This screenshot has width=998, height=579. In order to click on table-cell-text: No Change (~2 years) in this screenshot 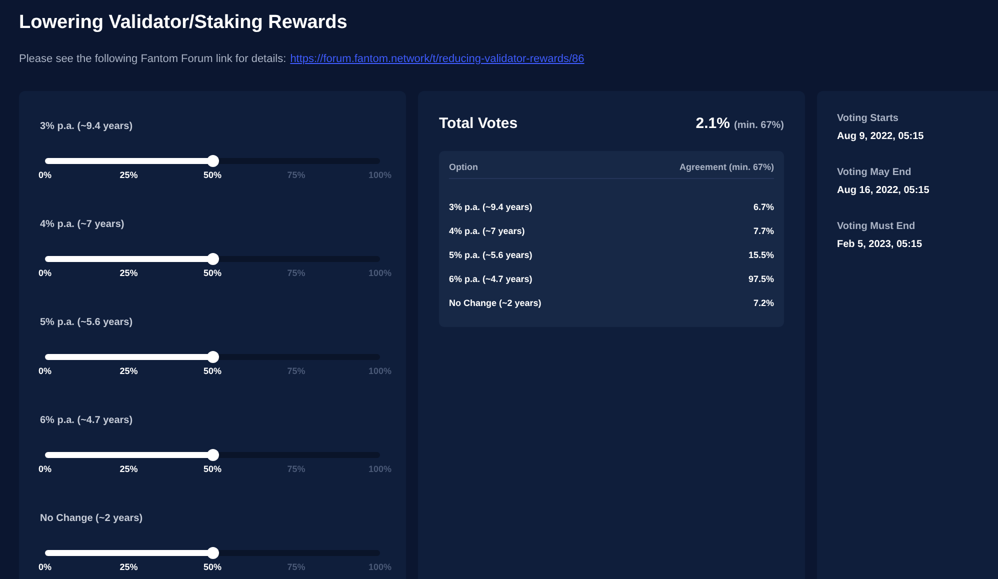, I will do `click(495, 303)`.